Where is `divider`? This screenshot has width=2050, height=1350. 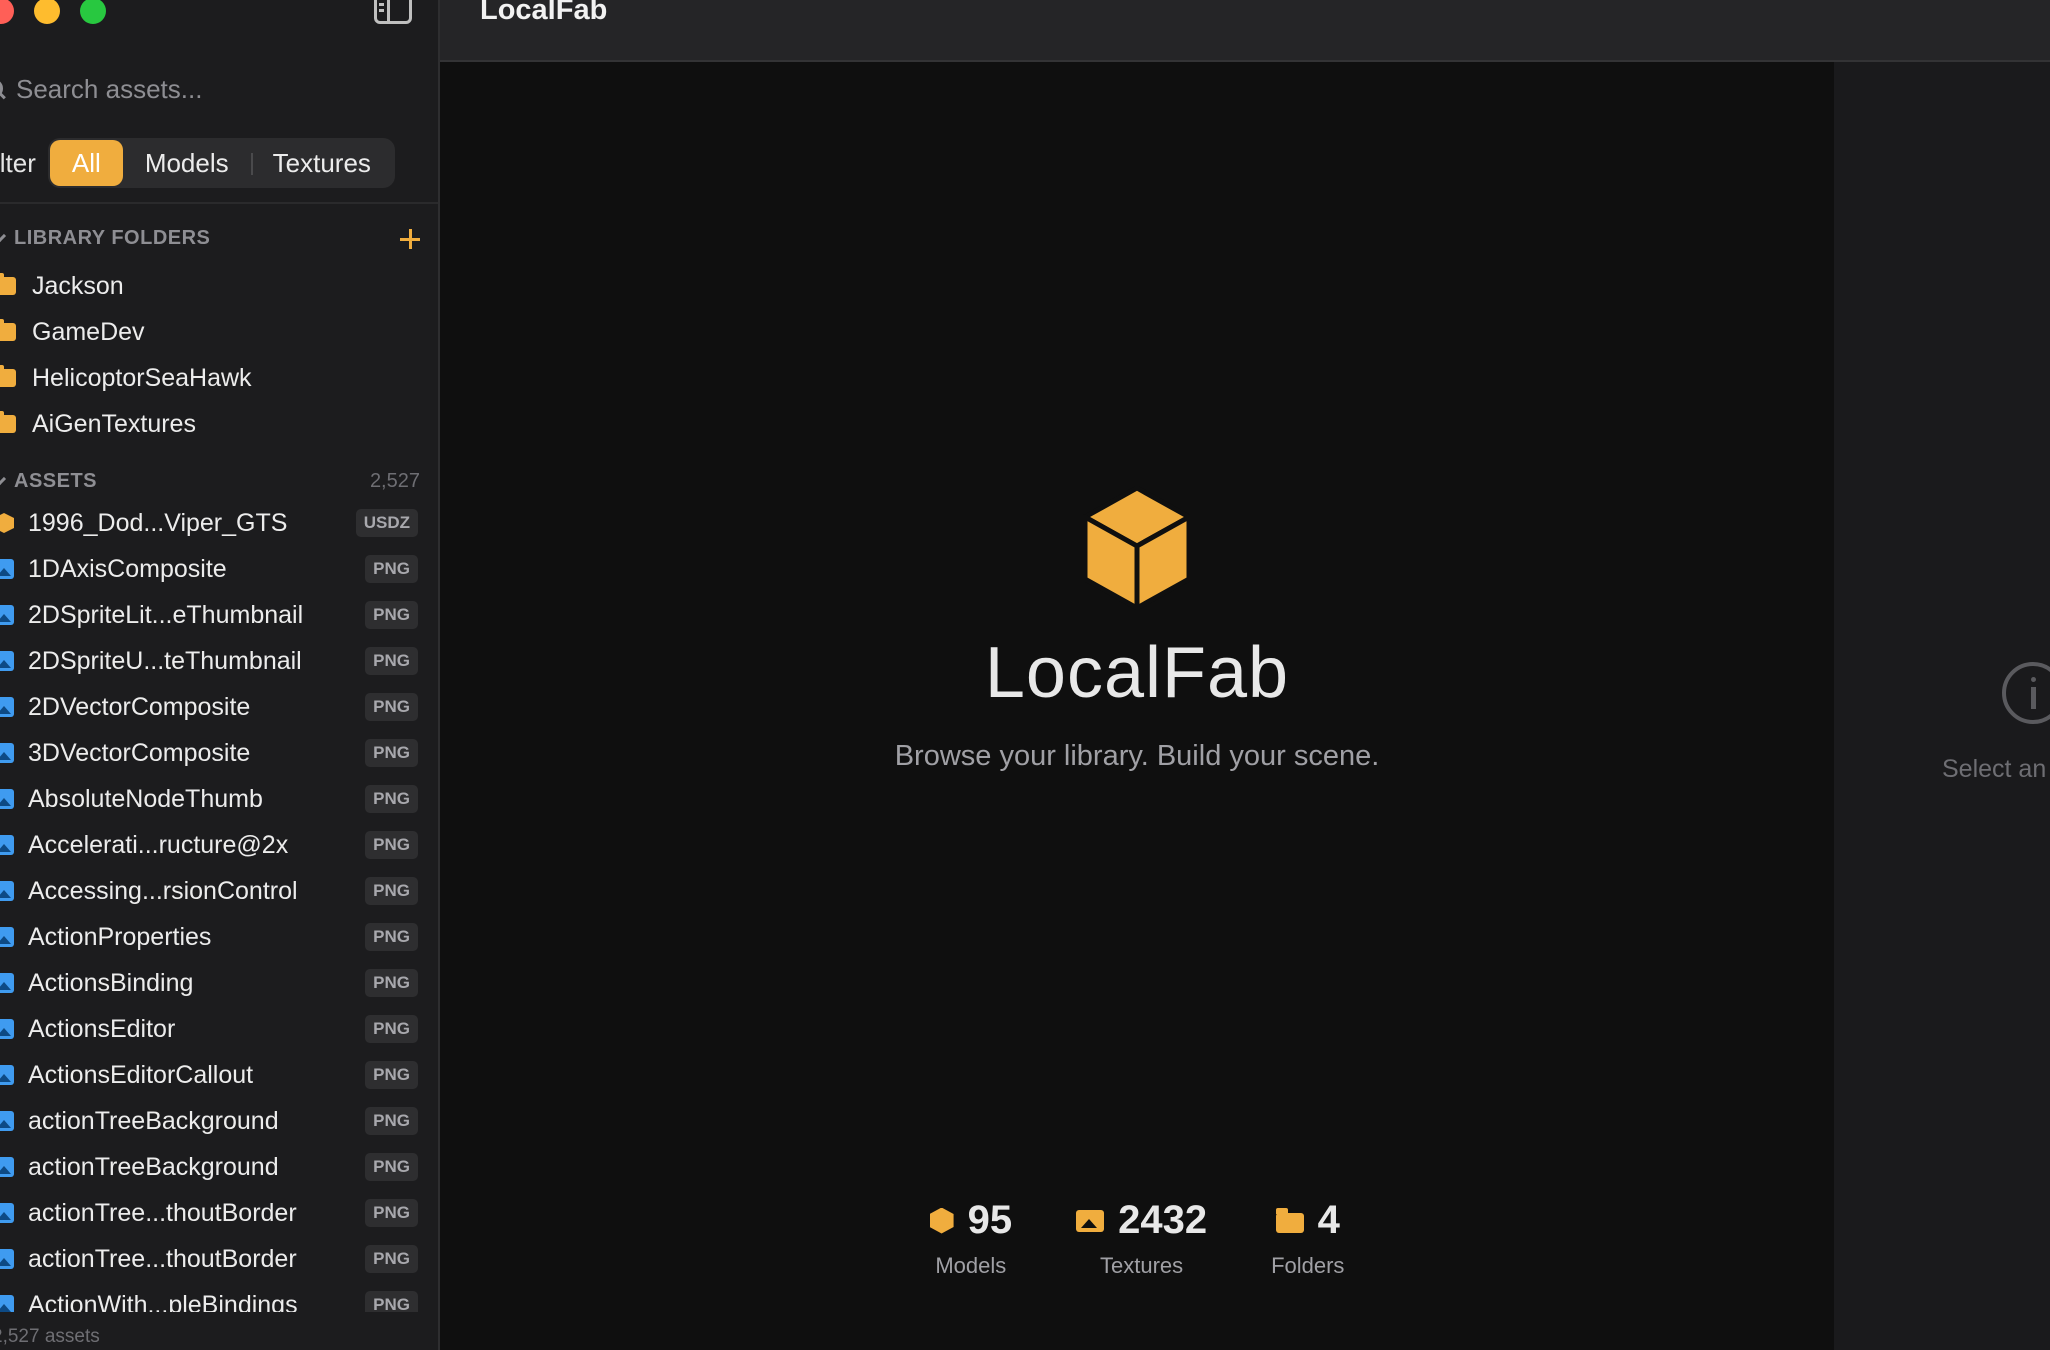
divider is located at coordinates (219, 203).